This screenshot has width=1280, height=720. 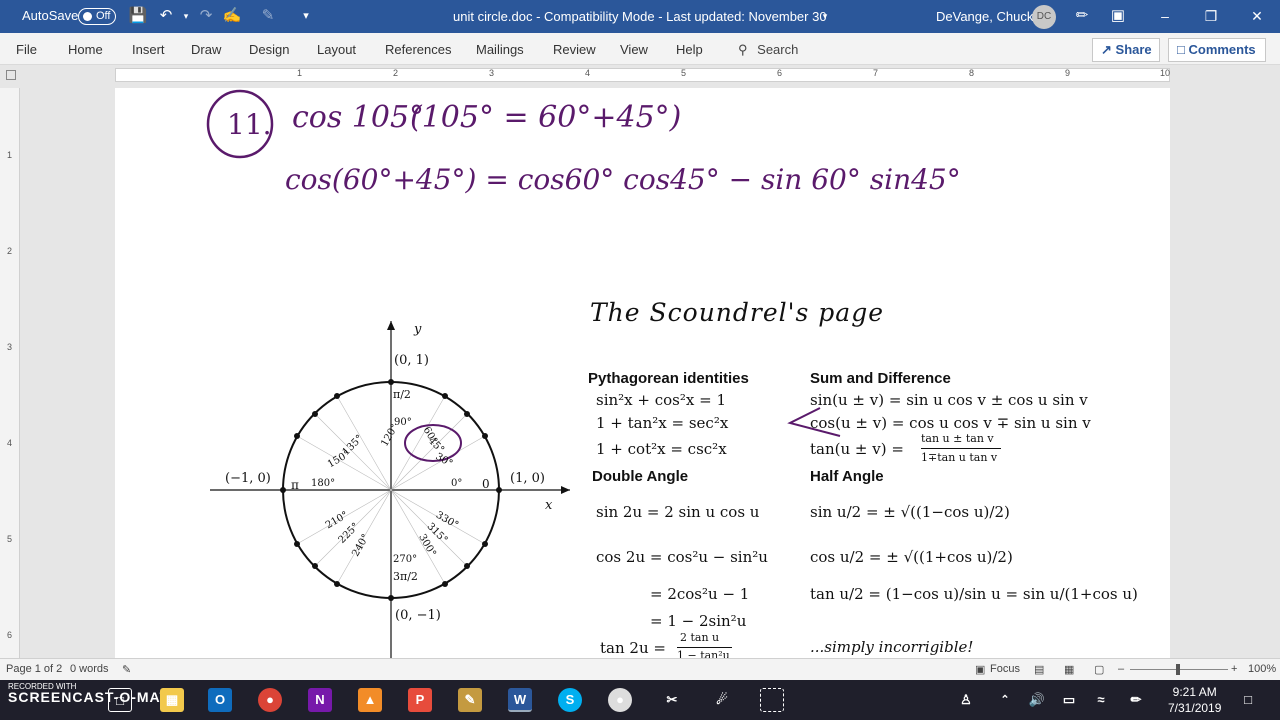 I want to click on tab-design: Design, so click(x=269, y=49).